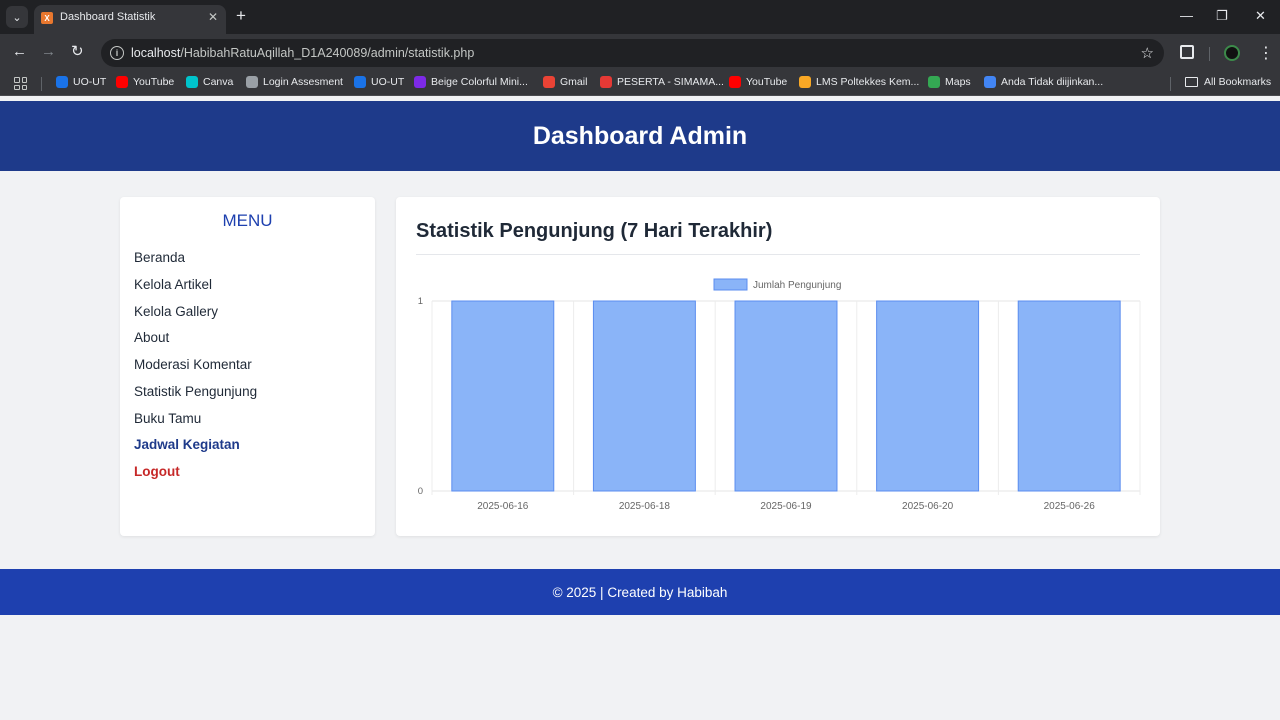  I want to click on x-tick-label: 2025-06-18, so click(645, 506).